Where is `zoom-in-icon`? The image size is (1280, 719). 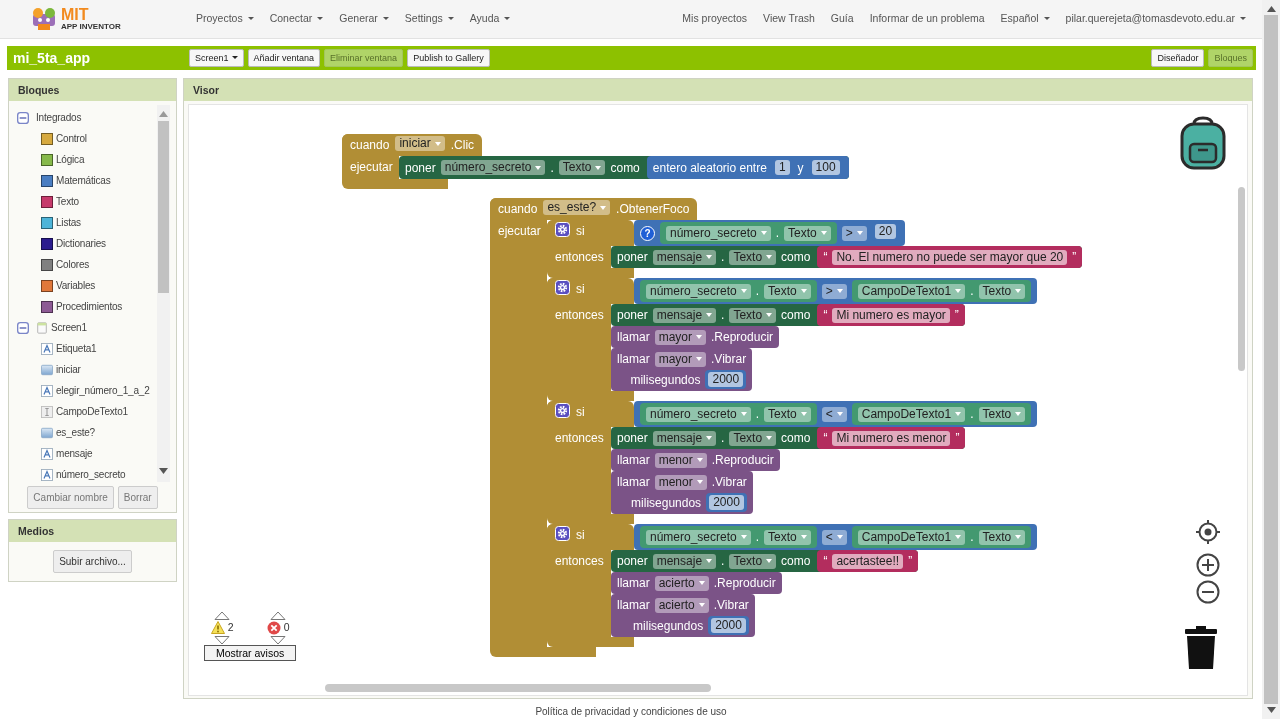 zoom-in-icon is located at coordinates (1208, 565).